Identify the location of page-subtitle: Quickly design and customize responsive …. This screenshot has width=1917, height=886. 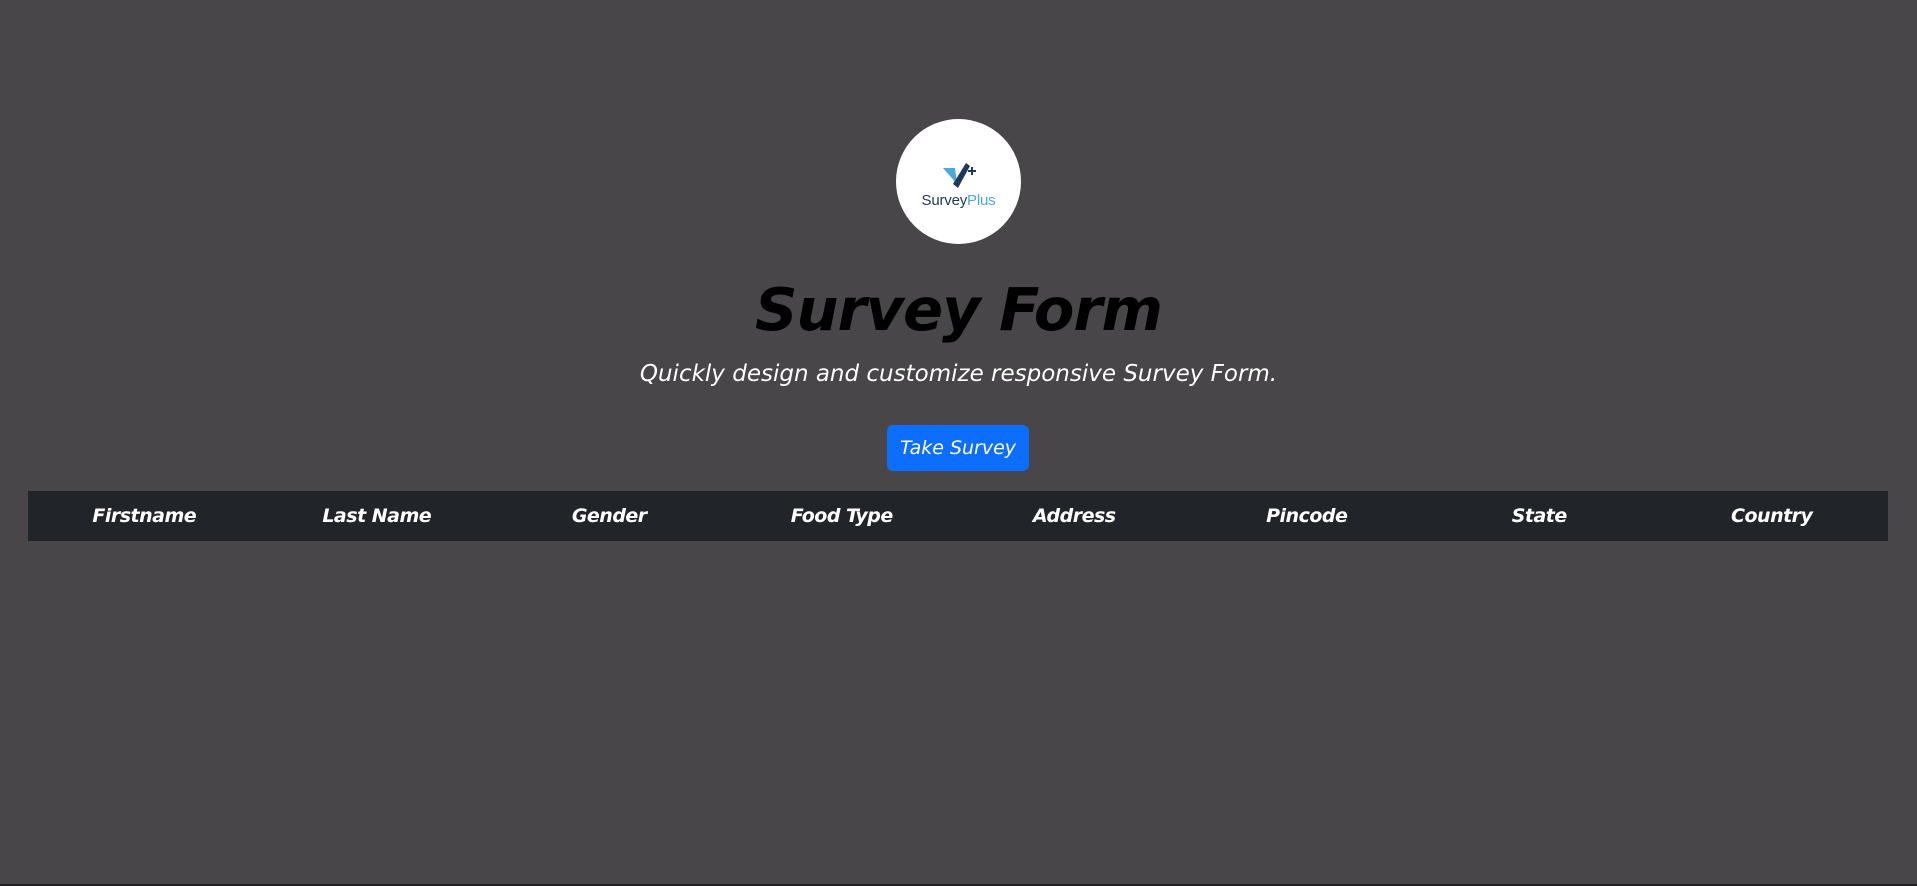
(958, 374).